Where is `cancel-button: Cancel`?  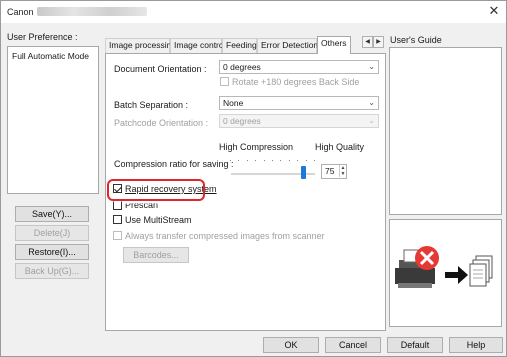
cancel-button: Cancel is located at coordinates (353, 345).